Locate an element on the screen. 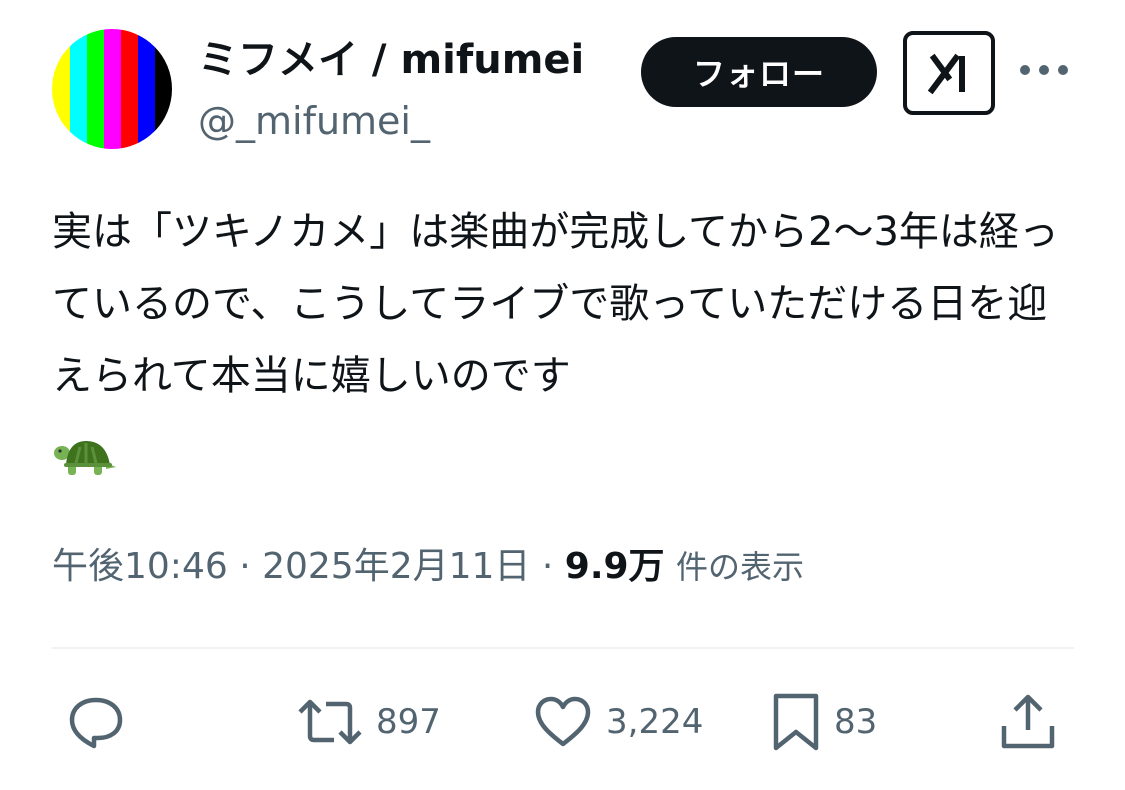 Image resolution: width=1125 pixels, height=790 pixels. share-icon is located at coordinates (1028, 721).